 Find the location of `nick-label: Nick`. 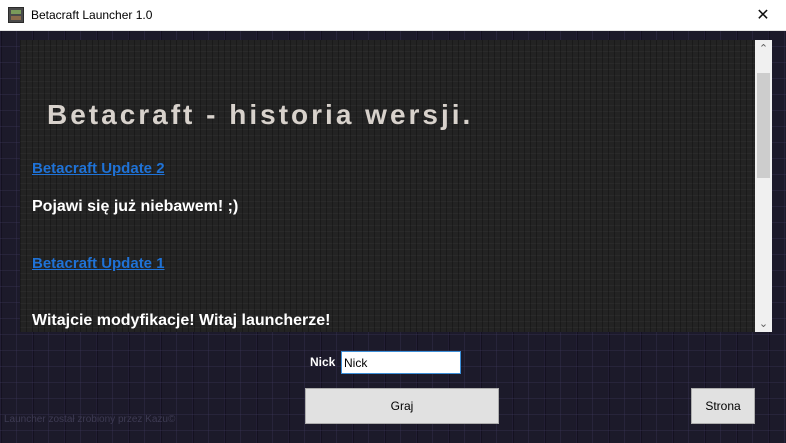

nick-label: Nick is located at coordinates (323, 362).